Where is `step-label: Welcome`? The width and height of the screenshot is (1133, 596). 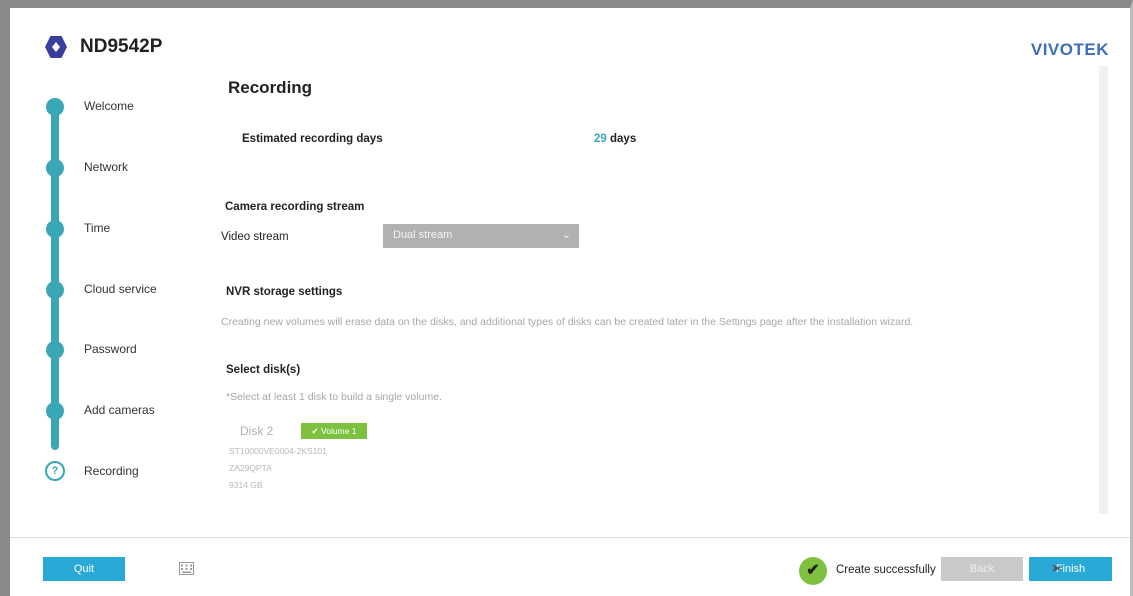 step-label: Welcome is located at coordinates (109, 106).